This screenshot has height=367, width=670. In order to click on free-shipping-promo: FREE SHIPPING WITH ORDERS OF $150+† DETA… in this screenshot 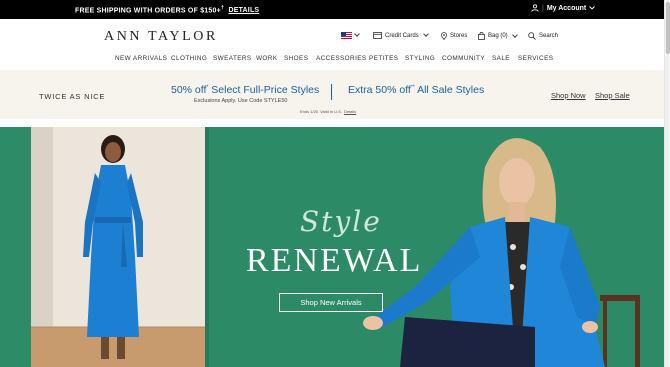, I will do `click(167, 9)`.